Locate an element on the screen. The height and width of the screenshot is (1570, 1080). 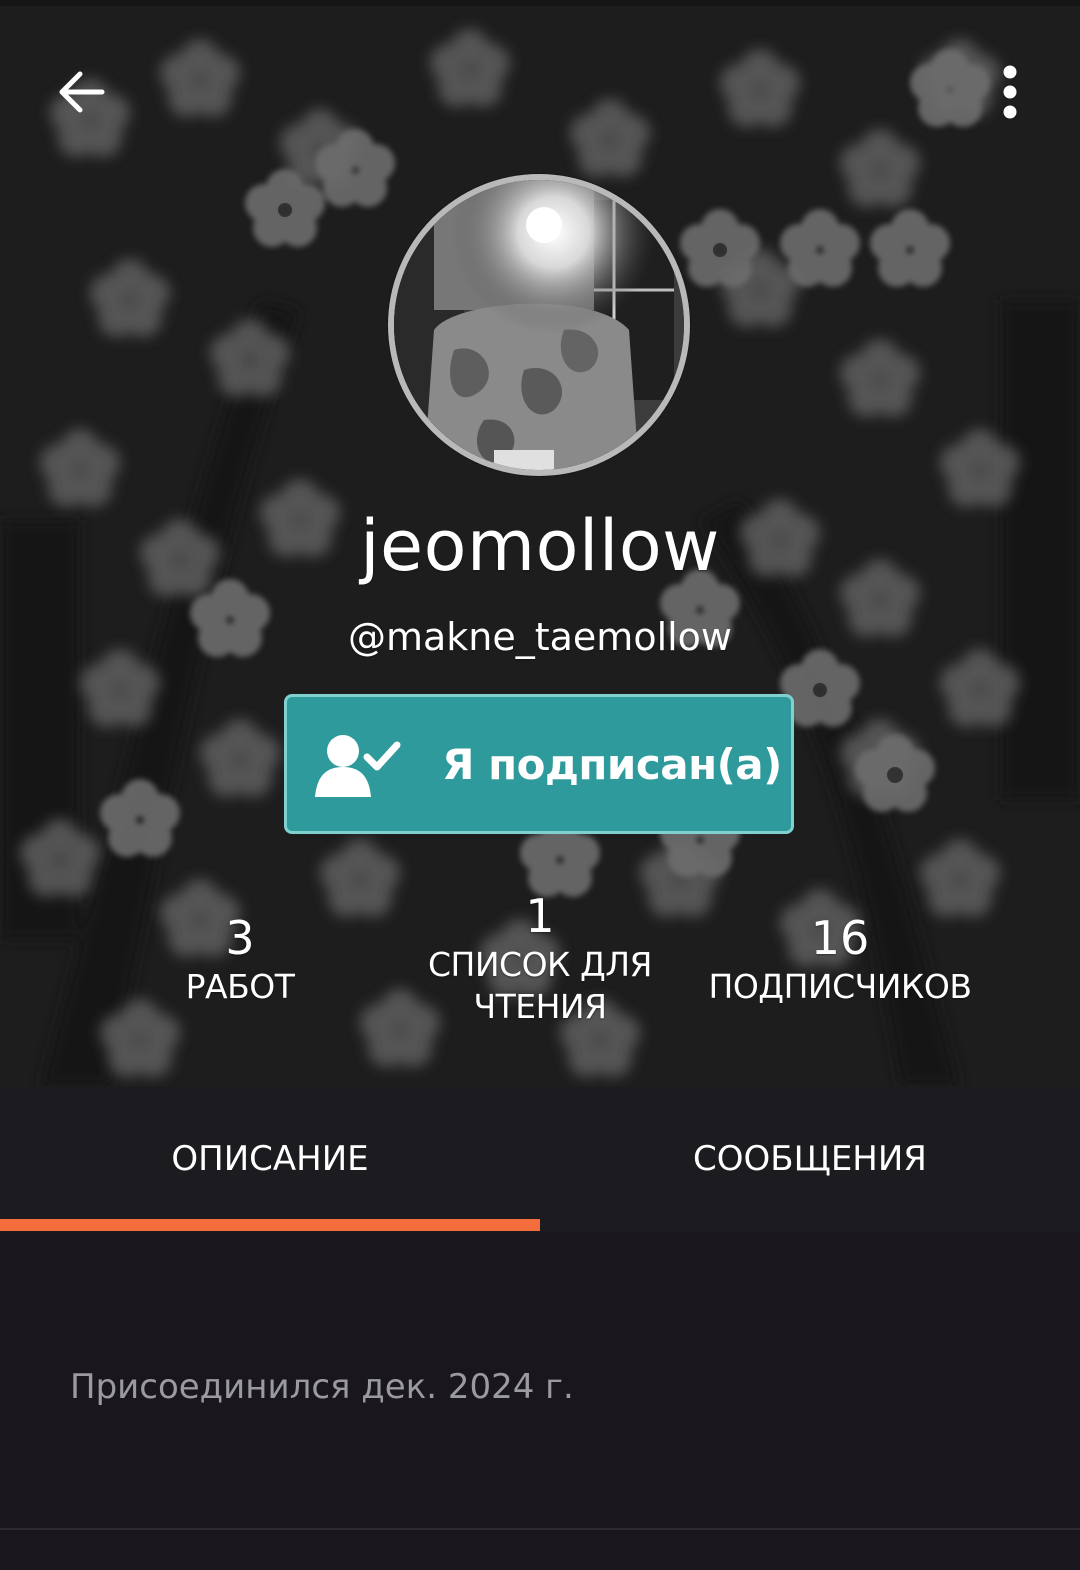
stat-works: 3 РАБОТ is located at coordinates (240, 959).